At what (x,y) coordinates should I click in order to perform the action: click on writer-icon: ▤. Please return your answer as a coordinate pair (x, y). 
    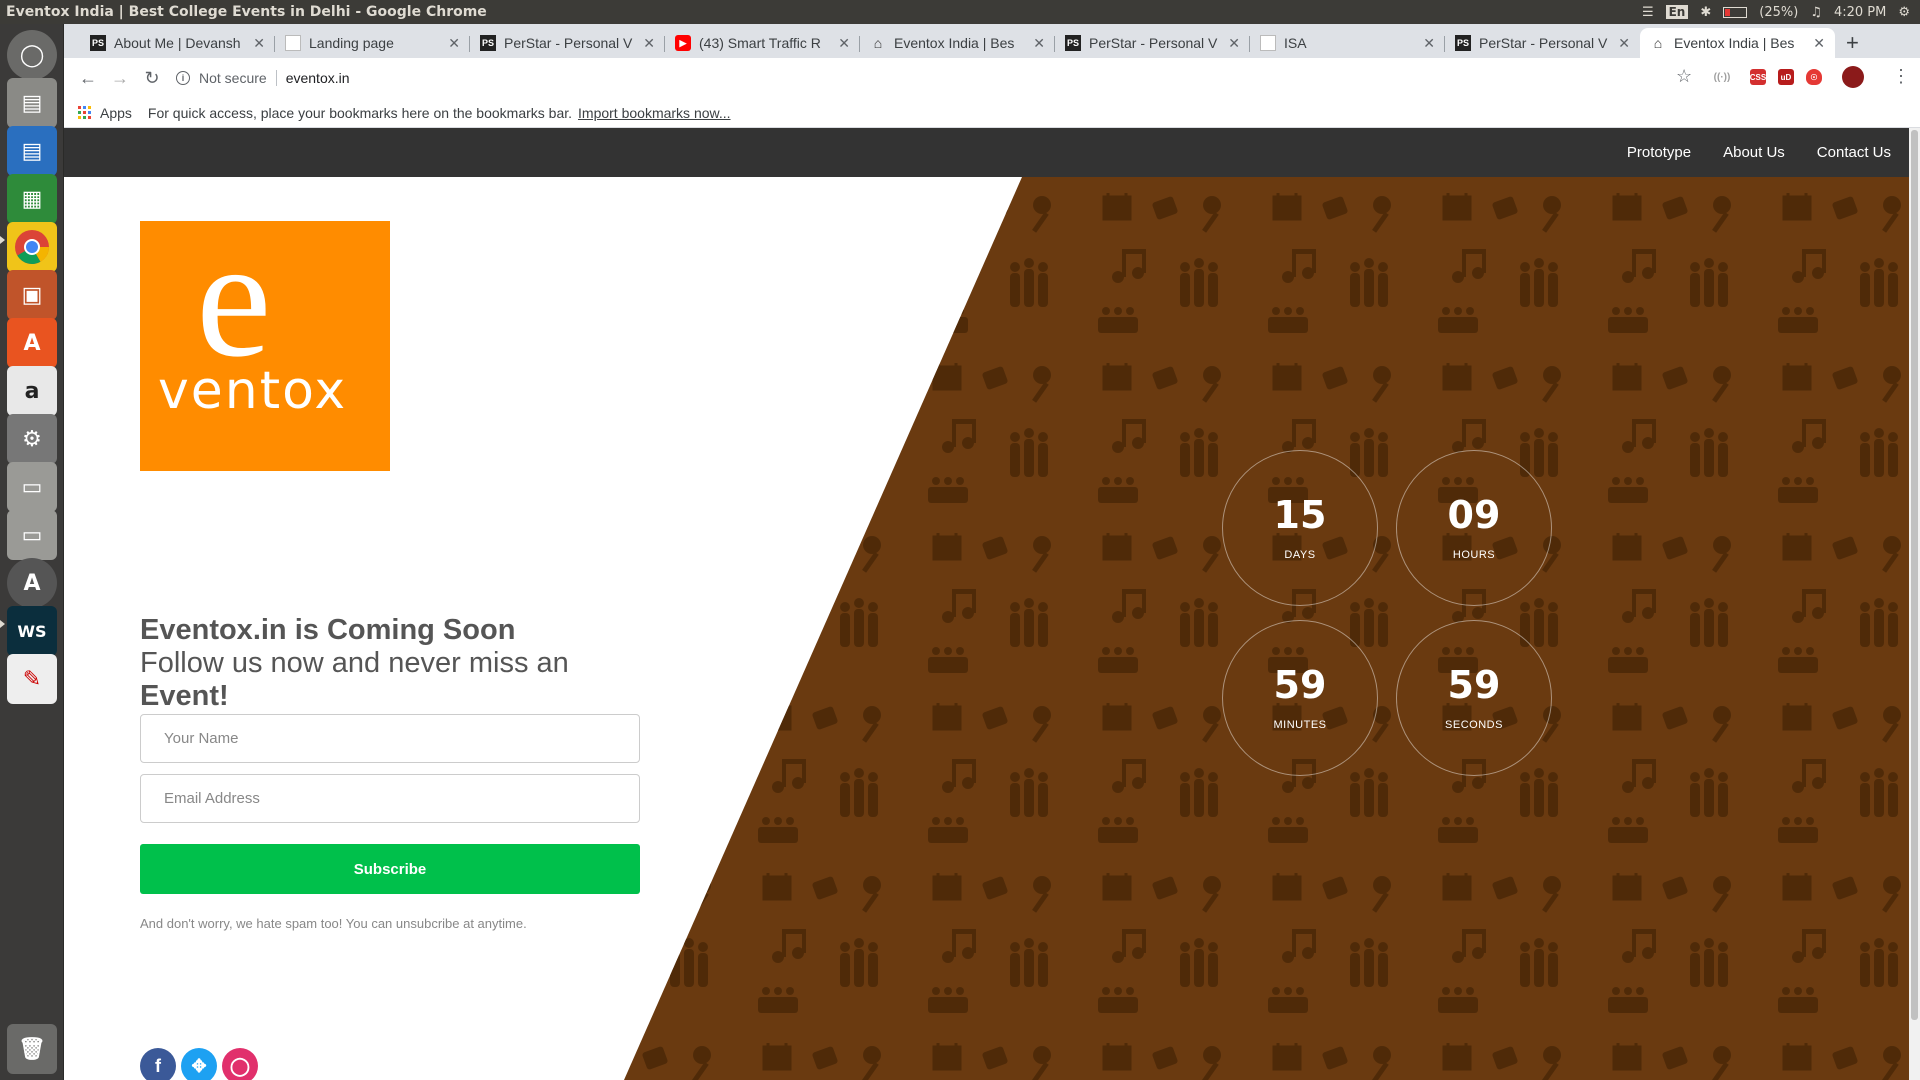
    Looking at the image, I should click on (32, 151).